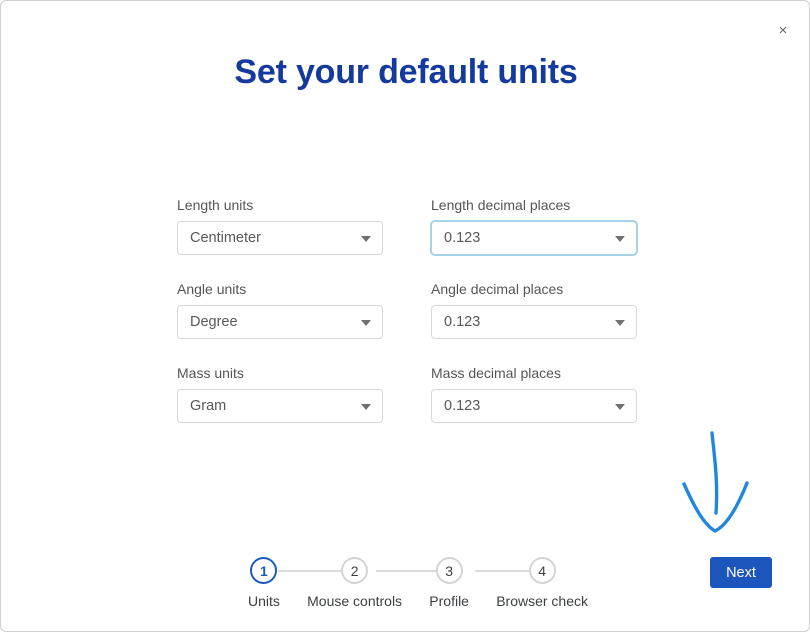 The height and width of the screenshot is (632, 810). What do you see at coordinates (214, 322) in the screenshot?
I see `select-value: Degree` at bounding box center [214, 322].